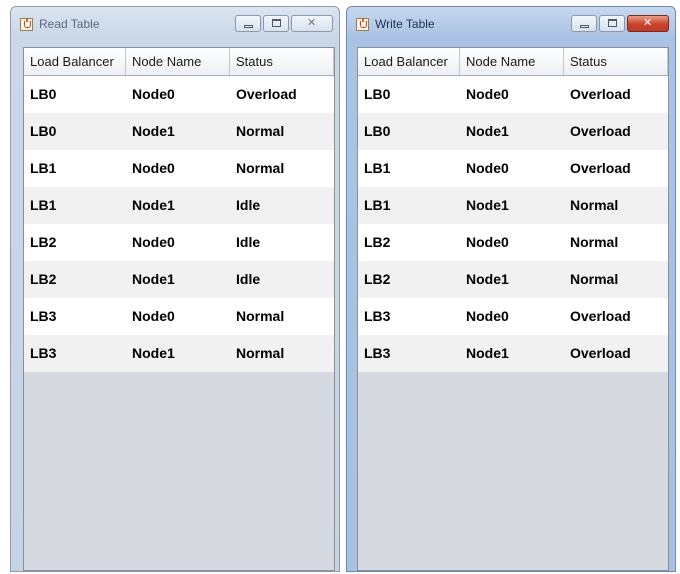  I want to click on table-row: LB0 Node1 Normal, so click(179, 131).